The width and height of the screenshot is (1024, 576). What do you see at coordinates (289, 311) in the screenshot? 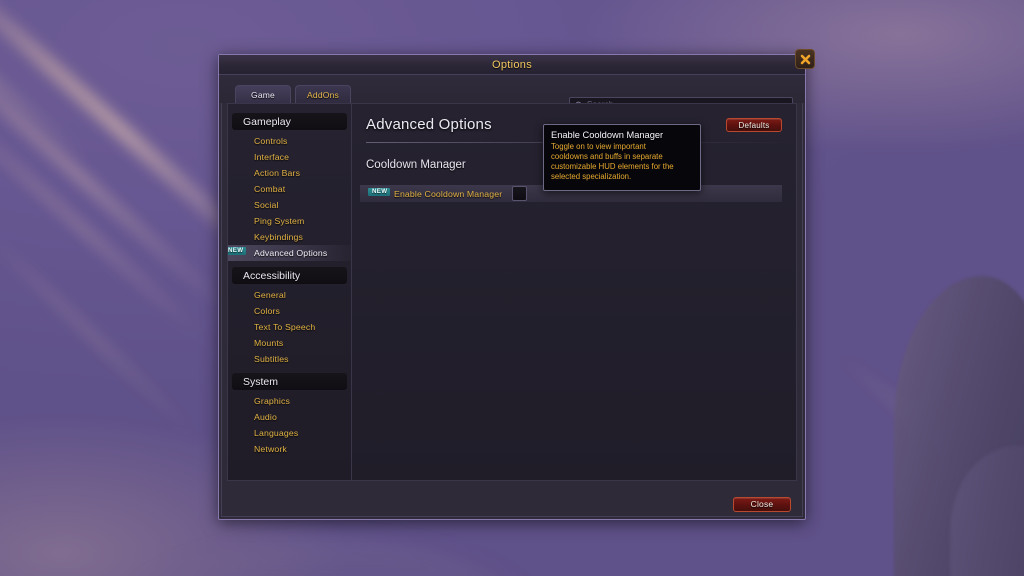
I see `sidebar-item-colors: Colors` at bounding box center [289, 311].